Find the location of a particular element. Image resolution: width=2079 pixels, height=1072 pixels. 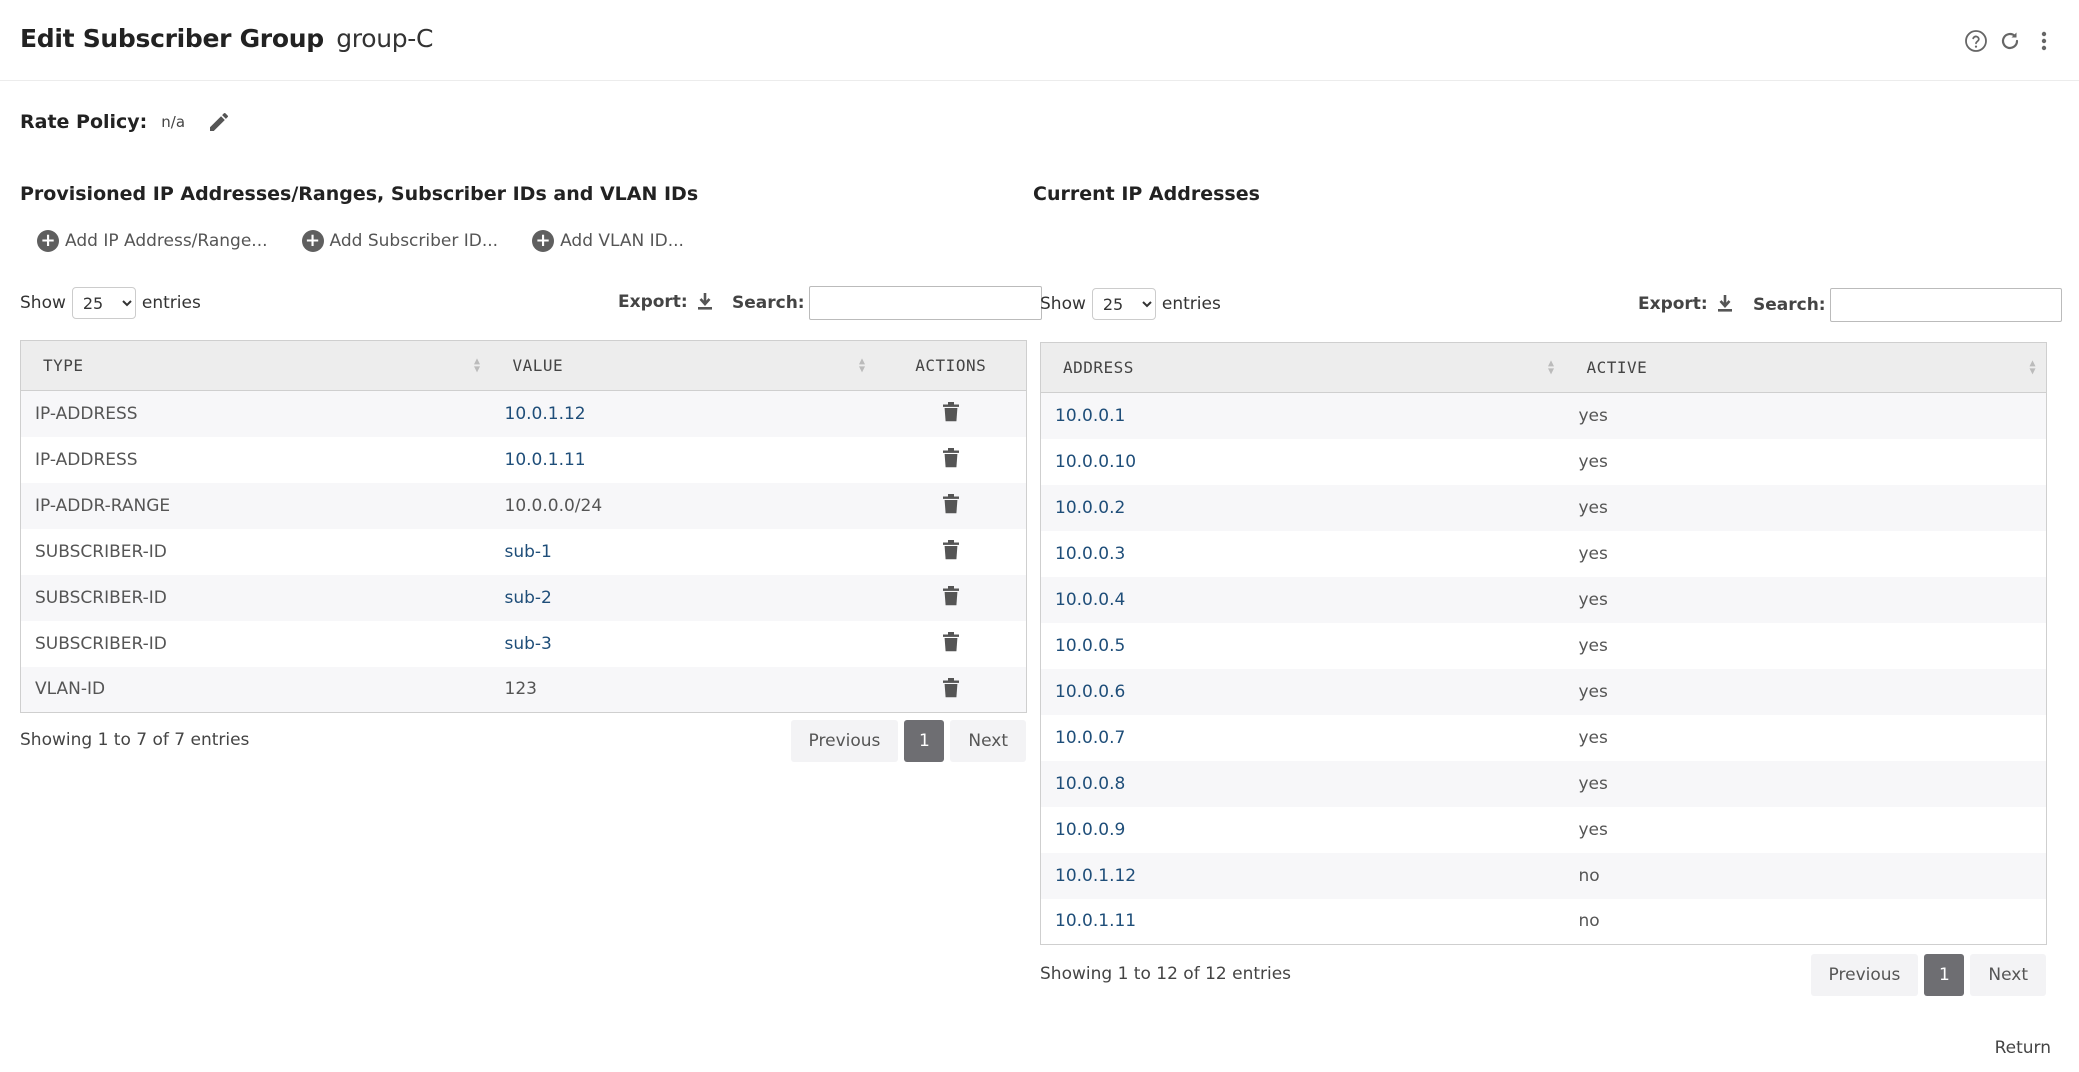

more-vertical-icon is located at coordinates (2044, 41).